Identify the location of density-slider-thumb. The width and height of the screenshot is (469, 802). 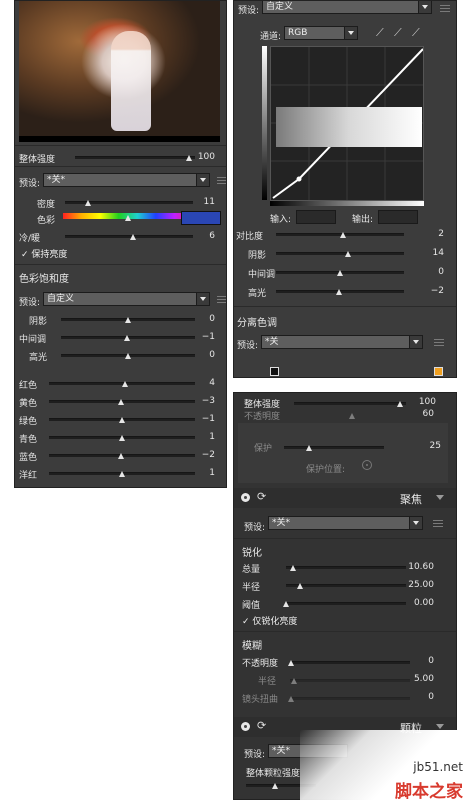
(88, 203).